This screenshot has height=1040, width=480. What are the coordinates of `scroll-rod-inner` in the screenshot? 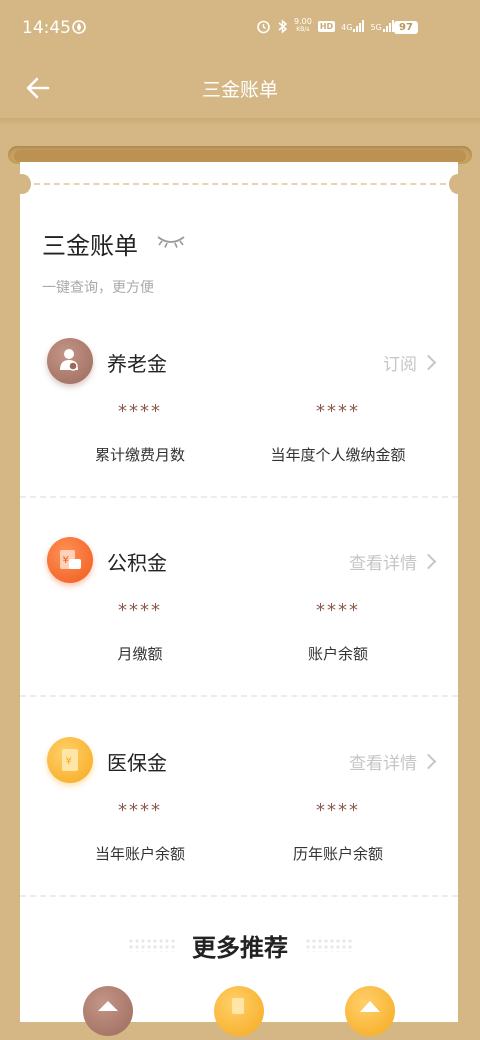 It's located at (240, 156).